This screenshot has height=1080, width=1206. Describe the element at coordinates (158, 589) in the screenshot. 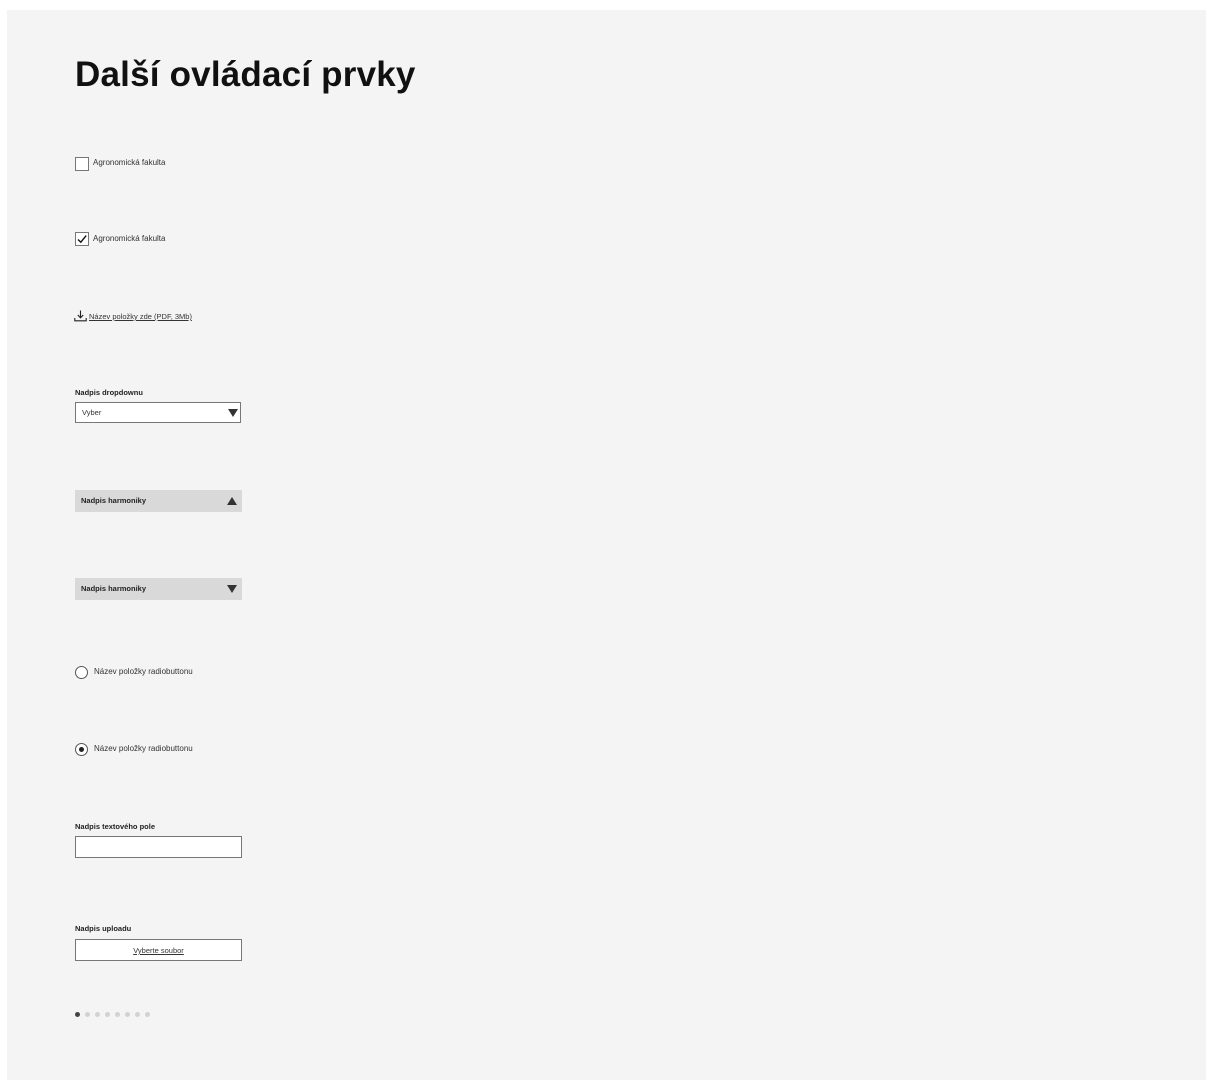

I see `accordion-header-collapsed: Nadpis harmoniky` at that location.